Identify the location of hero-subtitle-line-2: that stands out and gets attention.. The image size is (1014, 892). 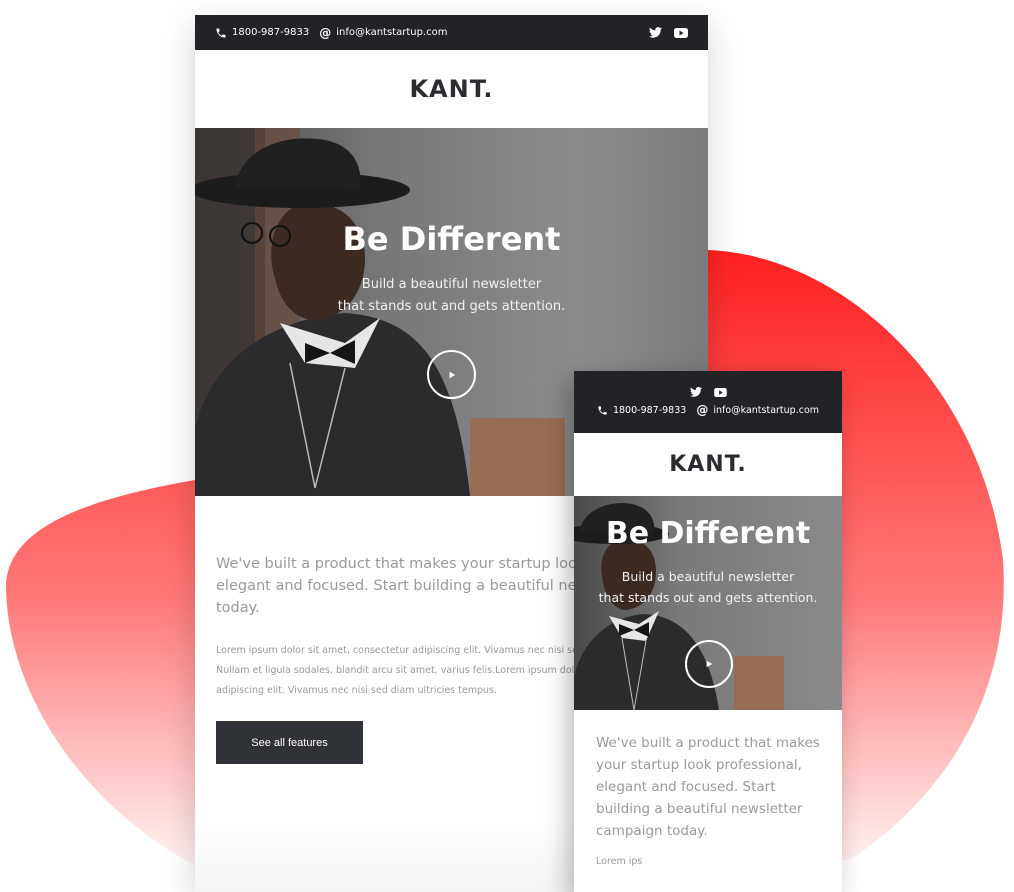
(451, 306).